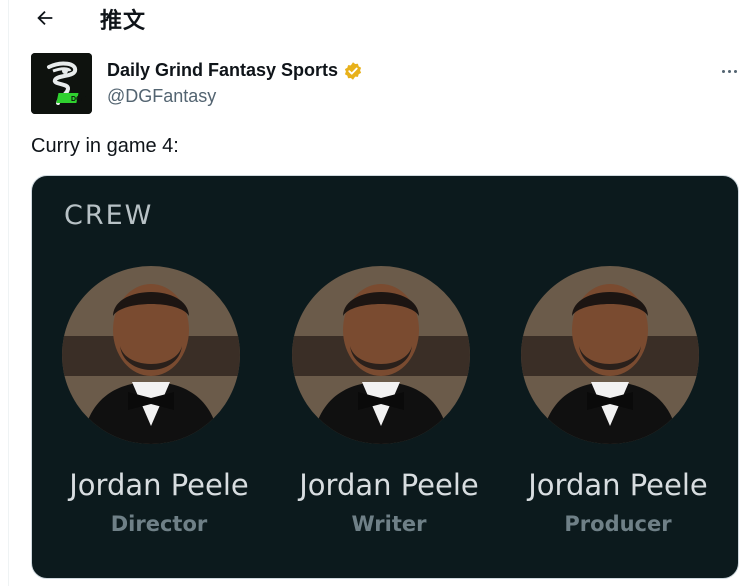 The width and height of the screenshot is (750, 586). What do you see at coordinates (618, 524) in the screenshot?
I see `crew-role: Producer` at bounding box center [618, 524].